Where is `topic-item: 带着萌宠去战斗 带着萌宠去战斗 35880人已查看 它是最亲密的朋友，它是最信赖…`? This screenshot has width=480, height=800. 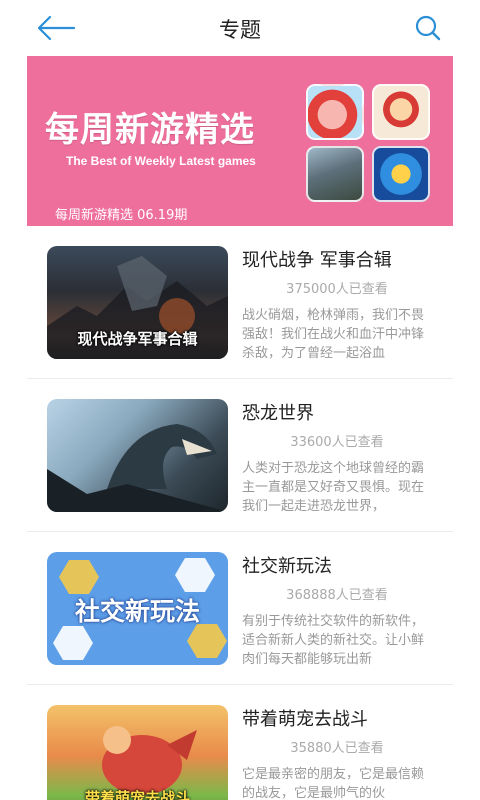 topic-item: 带着萌宠去战斗 带着萌宠去战斗 35880人已查看 它是最亲密的朋友，它是最信赖… is located at coordinates (240, 742).